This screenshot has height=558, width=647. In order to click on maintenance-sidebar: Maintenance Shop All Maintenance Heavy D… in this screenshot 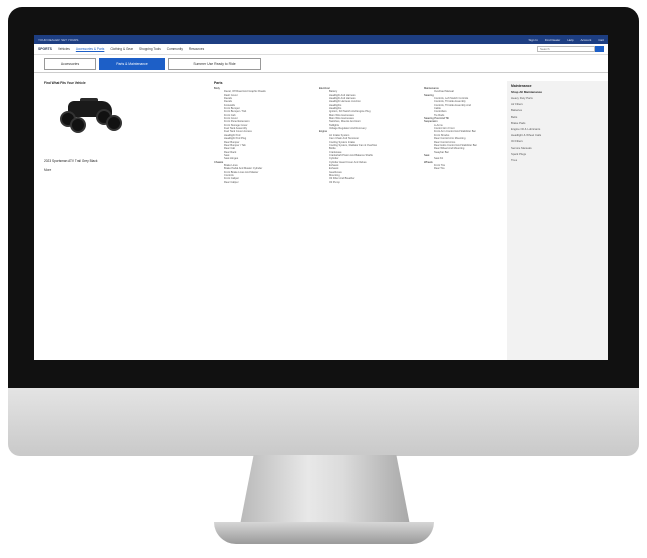, I will do `click(557, 220)`.